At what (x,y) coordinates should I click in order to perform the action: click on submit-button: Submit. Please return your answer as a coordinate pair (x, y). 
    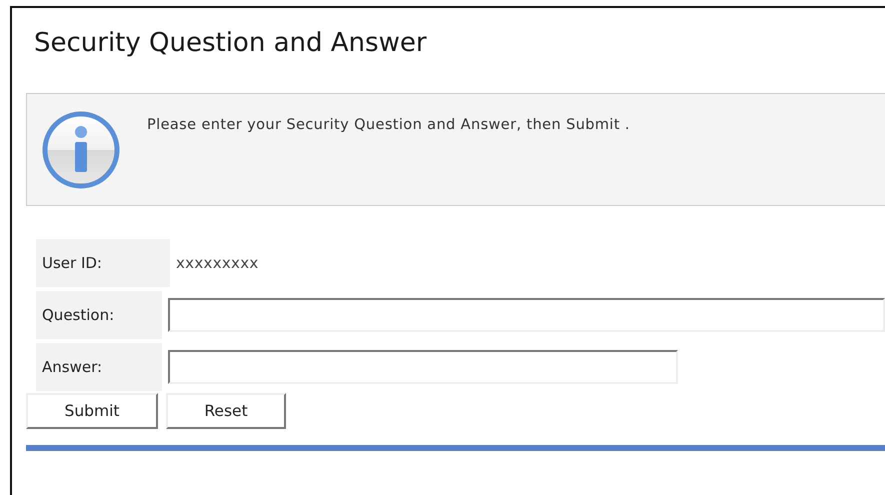
    Looking at the image, I should click on (92, 411).